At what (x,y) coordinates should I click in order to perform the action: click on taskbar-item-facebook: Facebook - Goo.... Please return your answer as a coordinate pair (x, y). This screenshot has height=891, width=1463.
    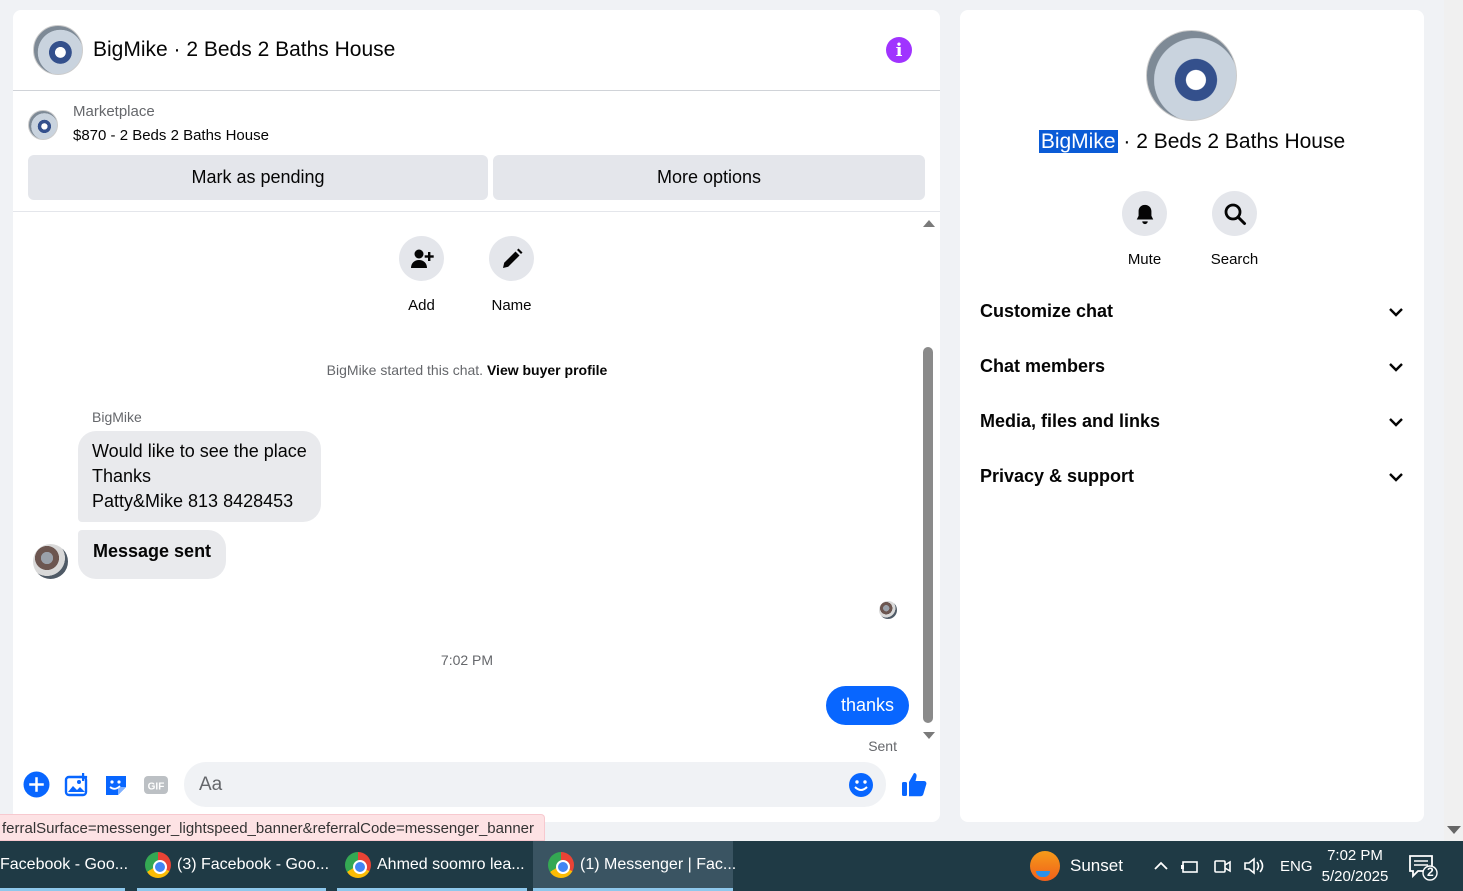
    Looking at the image, I should click on (64, 866).